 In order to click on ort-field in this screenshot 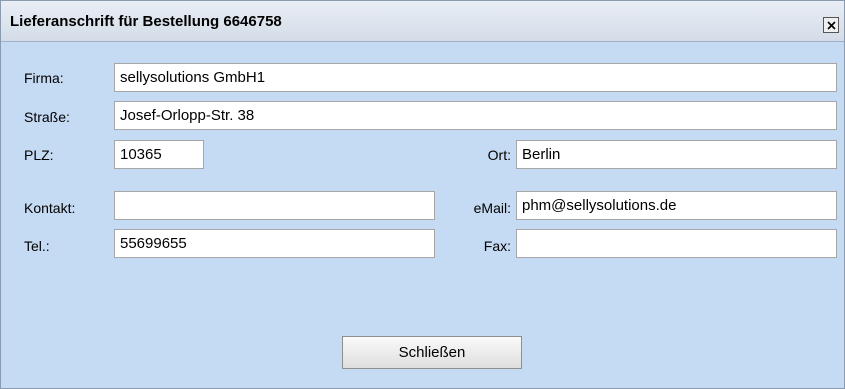, I will do `click(676, 154)`.